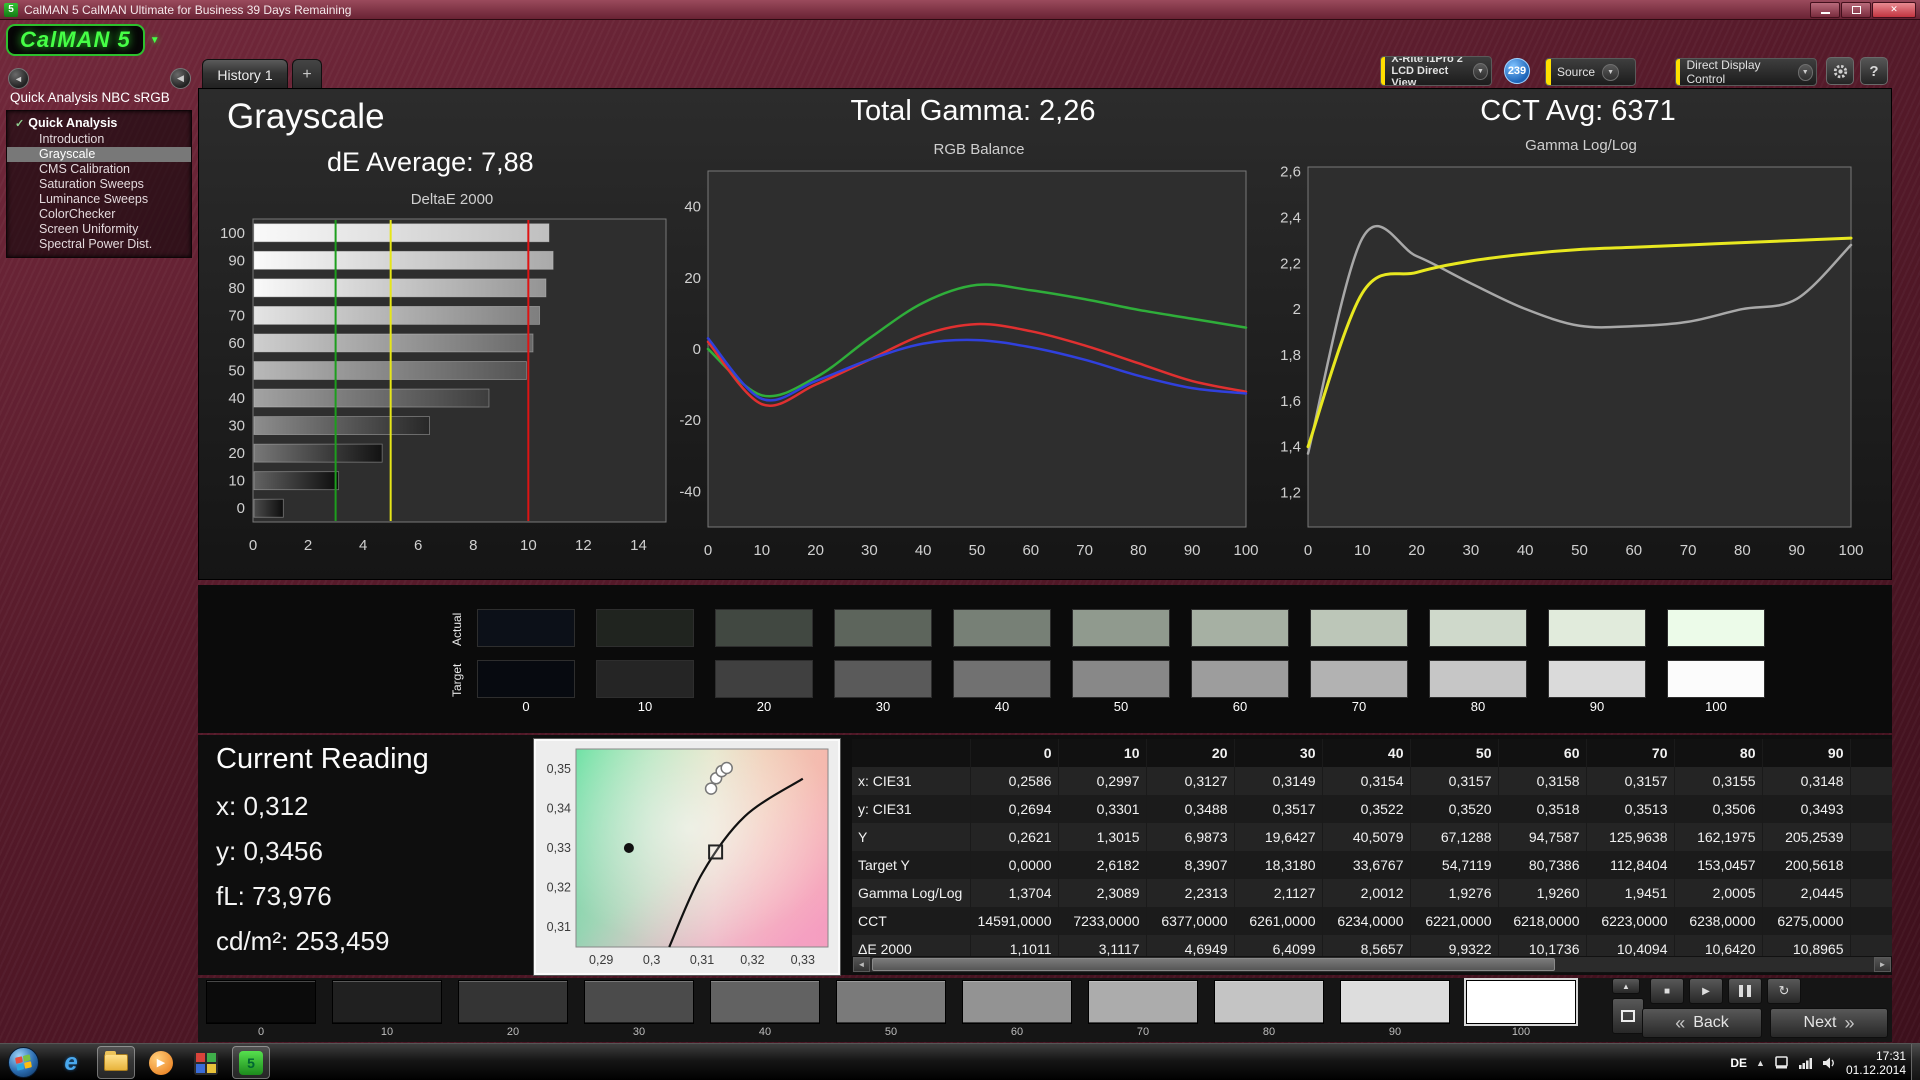 The width and height of the screenshot is (1920, 1080). What do you see at coordinates (1741, 991) in the screenshot?
I see `pause-icon` at bounding box center [1741, 991].